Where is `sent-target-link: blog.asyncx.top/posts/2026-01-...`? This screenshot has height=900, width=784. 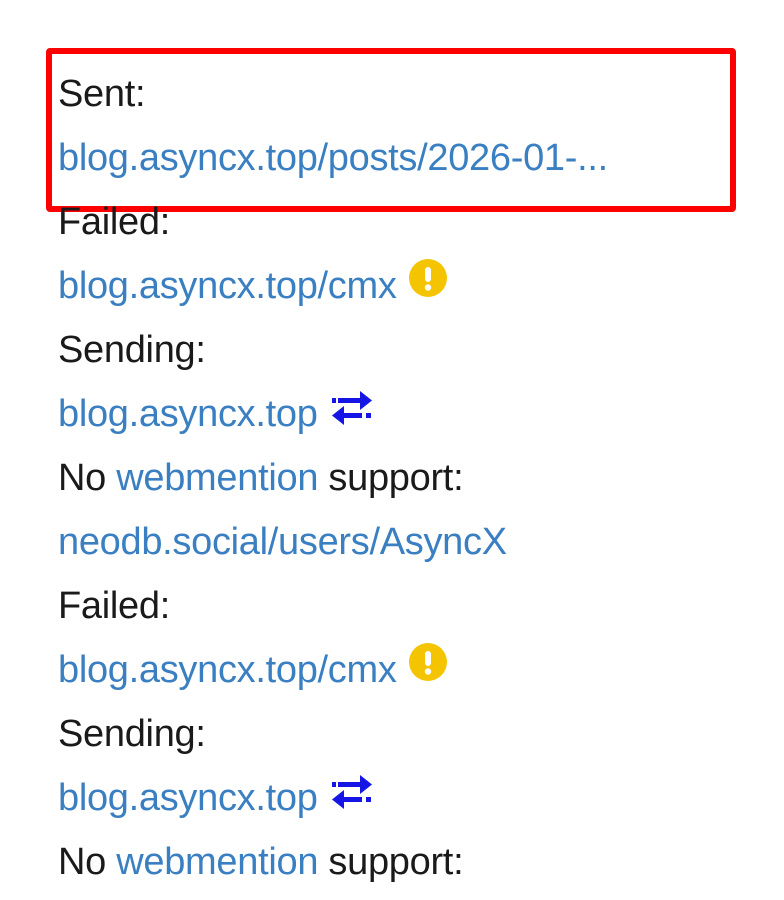
sent-target-link: blog.asyncx.top/posts/2026-01-... is located at coordinates (333, 158).